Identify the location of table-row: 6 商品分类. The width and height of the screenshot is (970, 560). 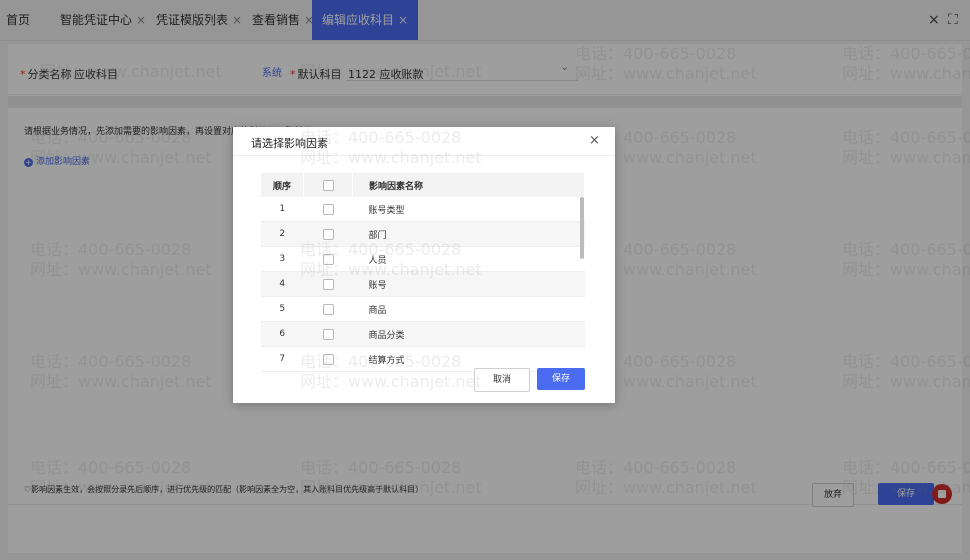
(423, 334).